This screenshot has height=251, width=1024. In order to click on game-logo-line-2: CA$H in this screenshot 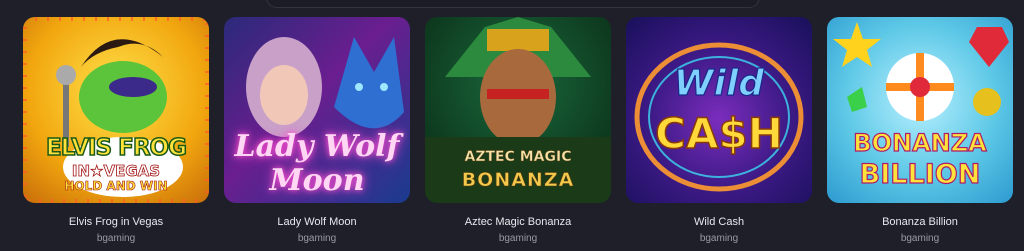, I will do `click(718, 133)`.